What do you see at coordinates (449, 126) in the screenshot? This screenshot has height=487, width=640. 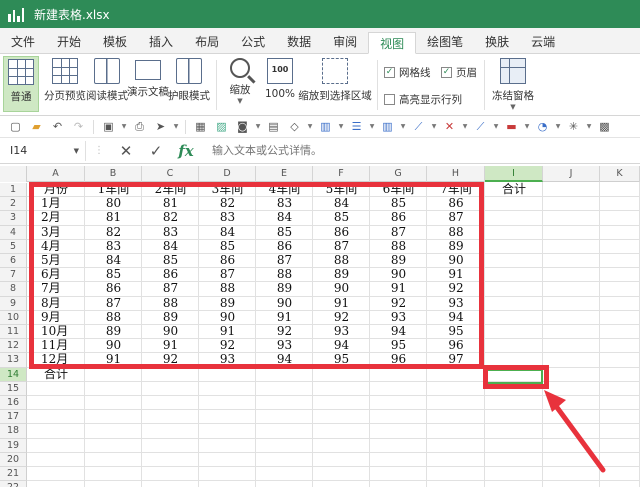 I see `scatter-chart-icon: ✕` at bounding box center [449, 126].